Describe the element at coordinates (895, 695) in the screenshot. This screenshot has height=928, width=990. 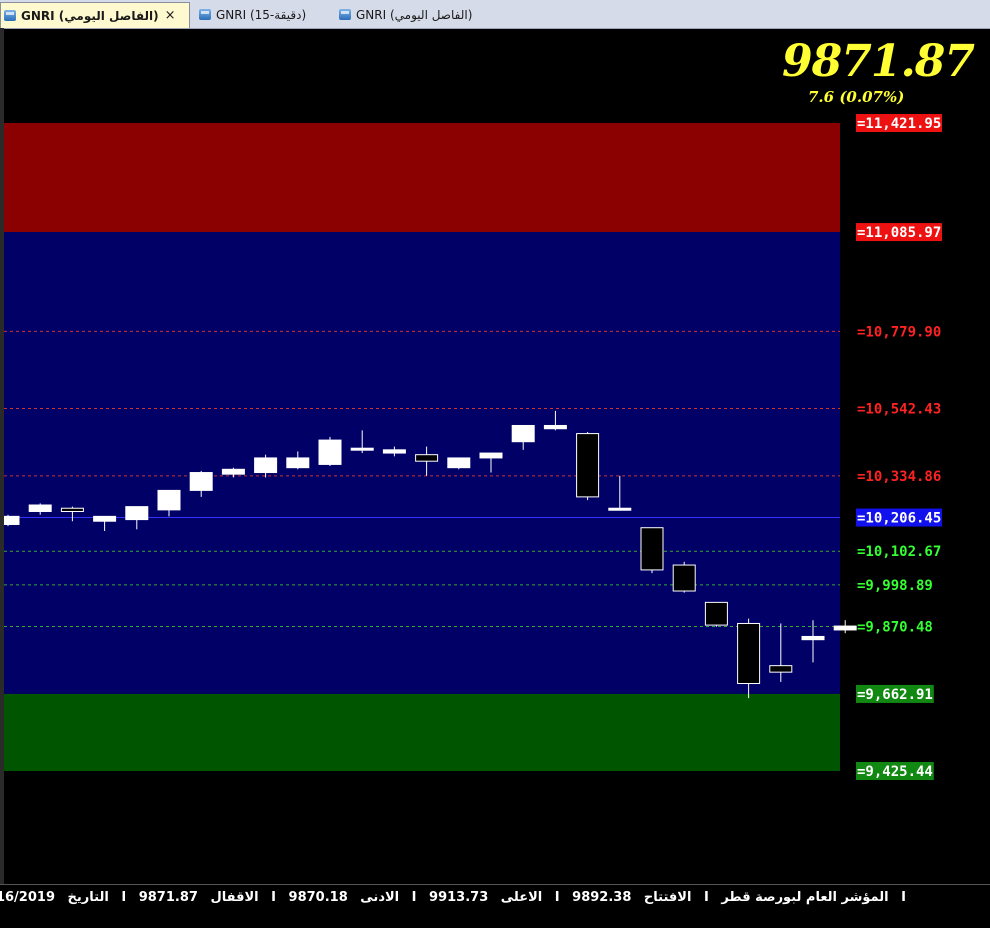
I see `level-label: =9,662.91` at that location.